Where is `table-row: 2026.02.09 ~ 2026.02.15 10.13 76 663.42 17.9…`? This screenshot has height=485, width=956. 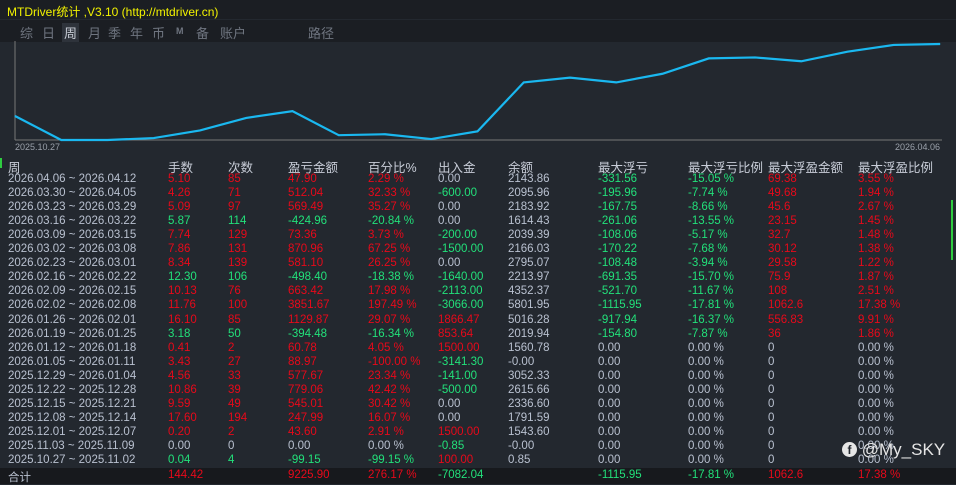
table-row: 2026.02.09 ~ 2026.02.15 10.13 76 663.42 17.9… is located at coordinates (478, 292).